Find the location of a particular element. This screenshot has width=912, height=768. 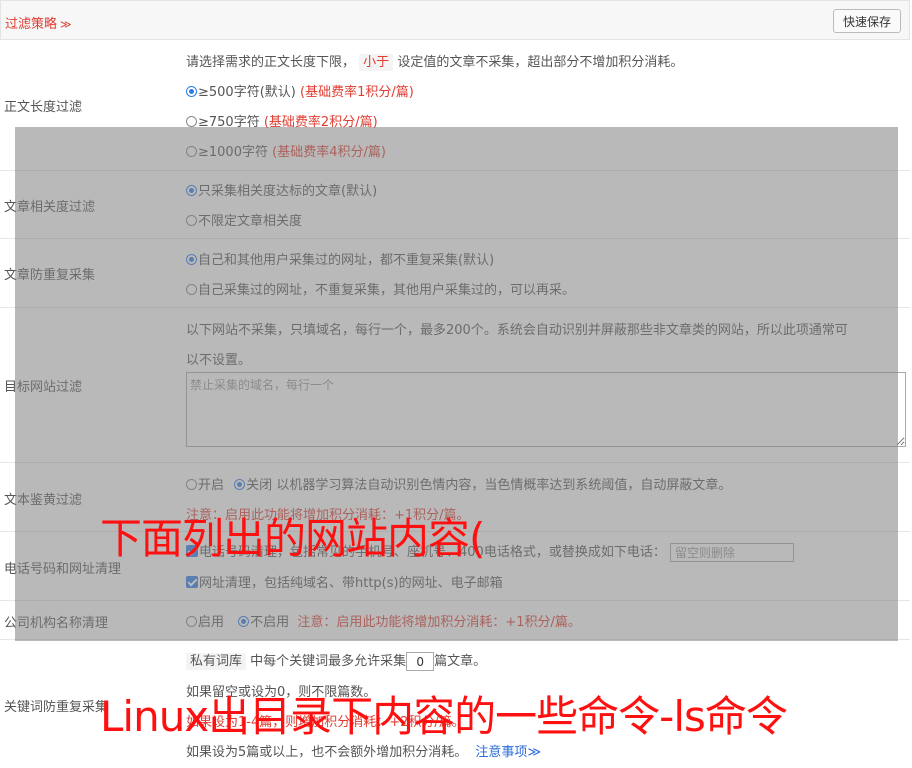

url-clean-option: 网址清理，包括纯域名、带http(s)的网址、电子邮箱 is located at coordinates (344, 581).